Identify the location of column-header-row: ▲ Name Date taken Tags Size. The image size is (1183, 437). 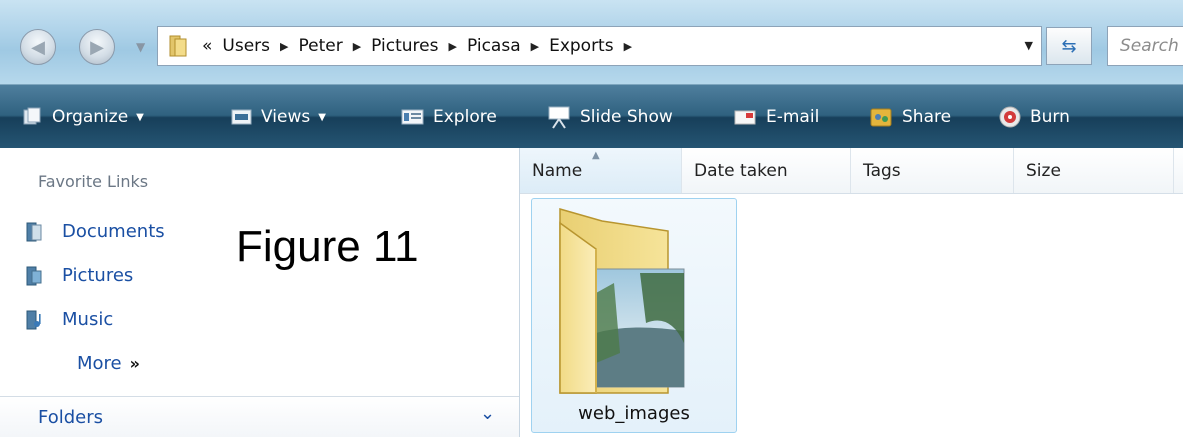
(851, 171).